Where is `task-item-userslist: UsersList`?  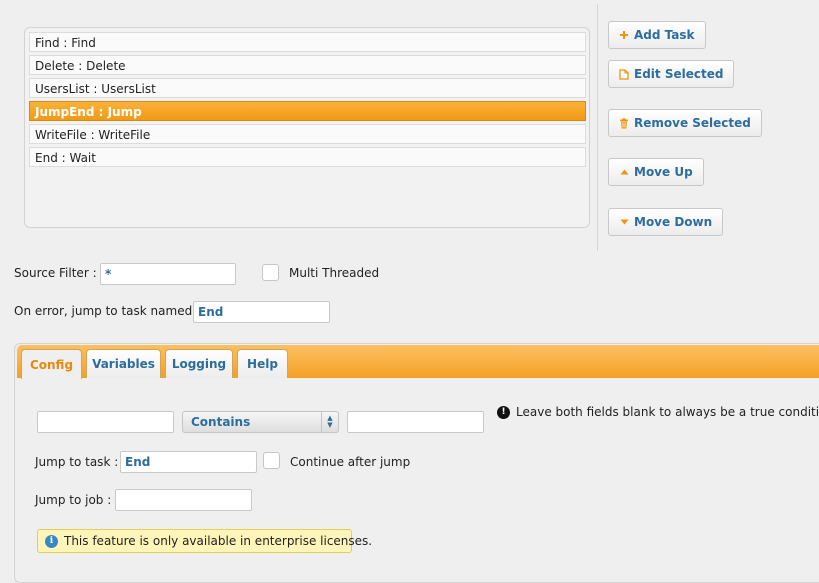 task-item-userslist: UsersList is located at coordinates (307, 88).